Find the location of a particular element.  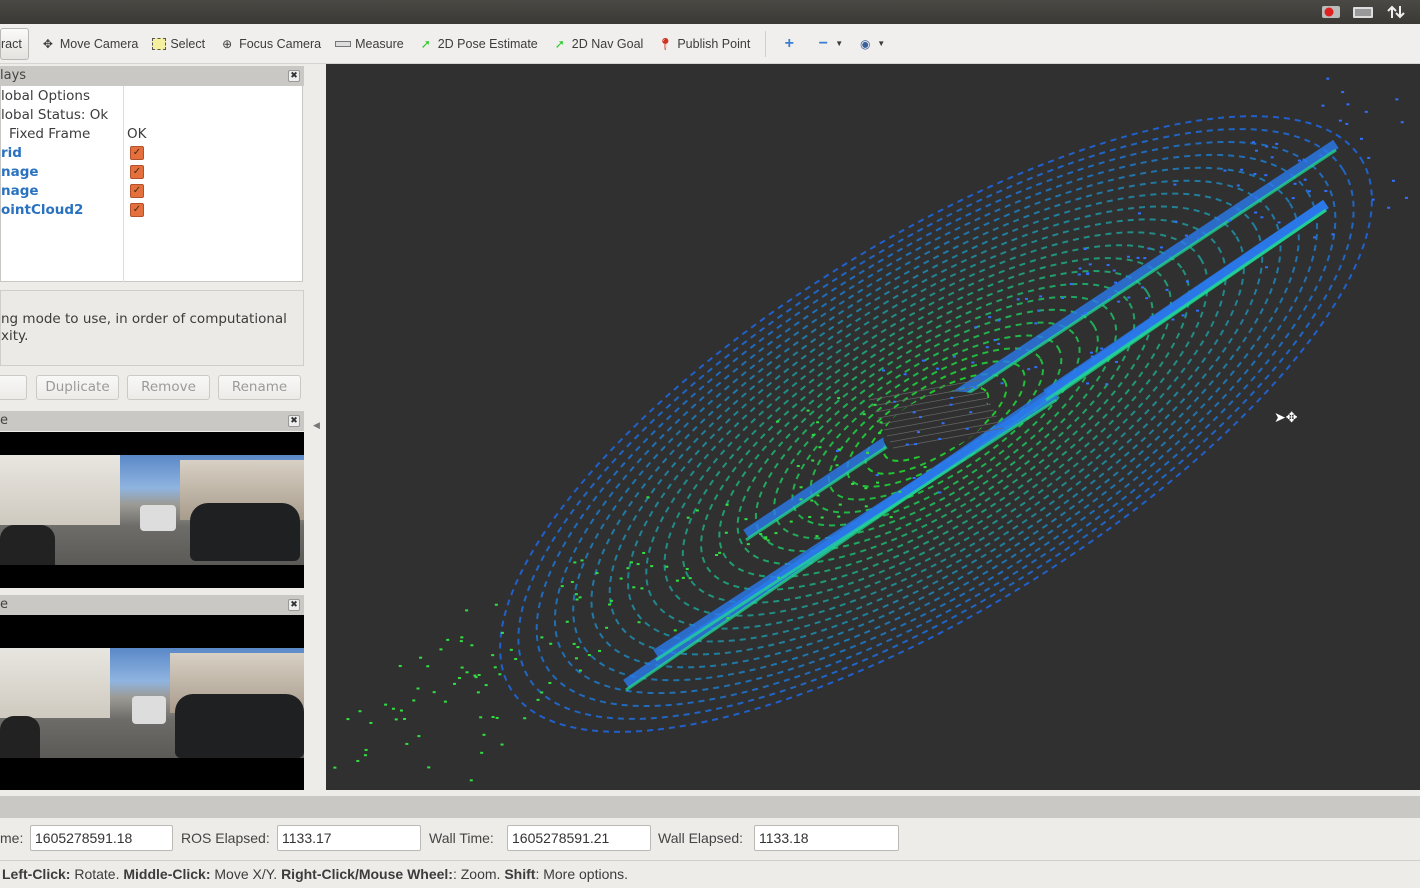

tree-label: Fixed Frame is located at coordinates (50, 134).